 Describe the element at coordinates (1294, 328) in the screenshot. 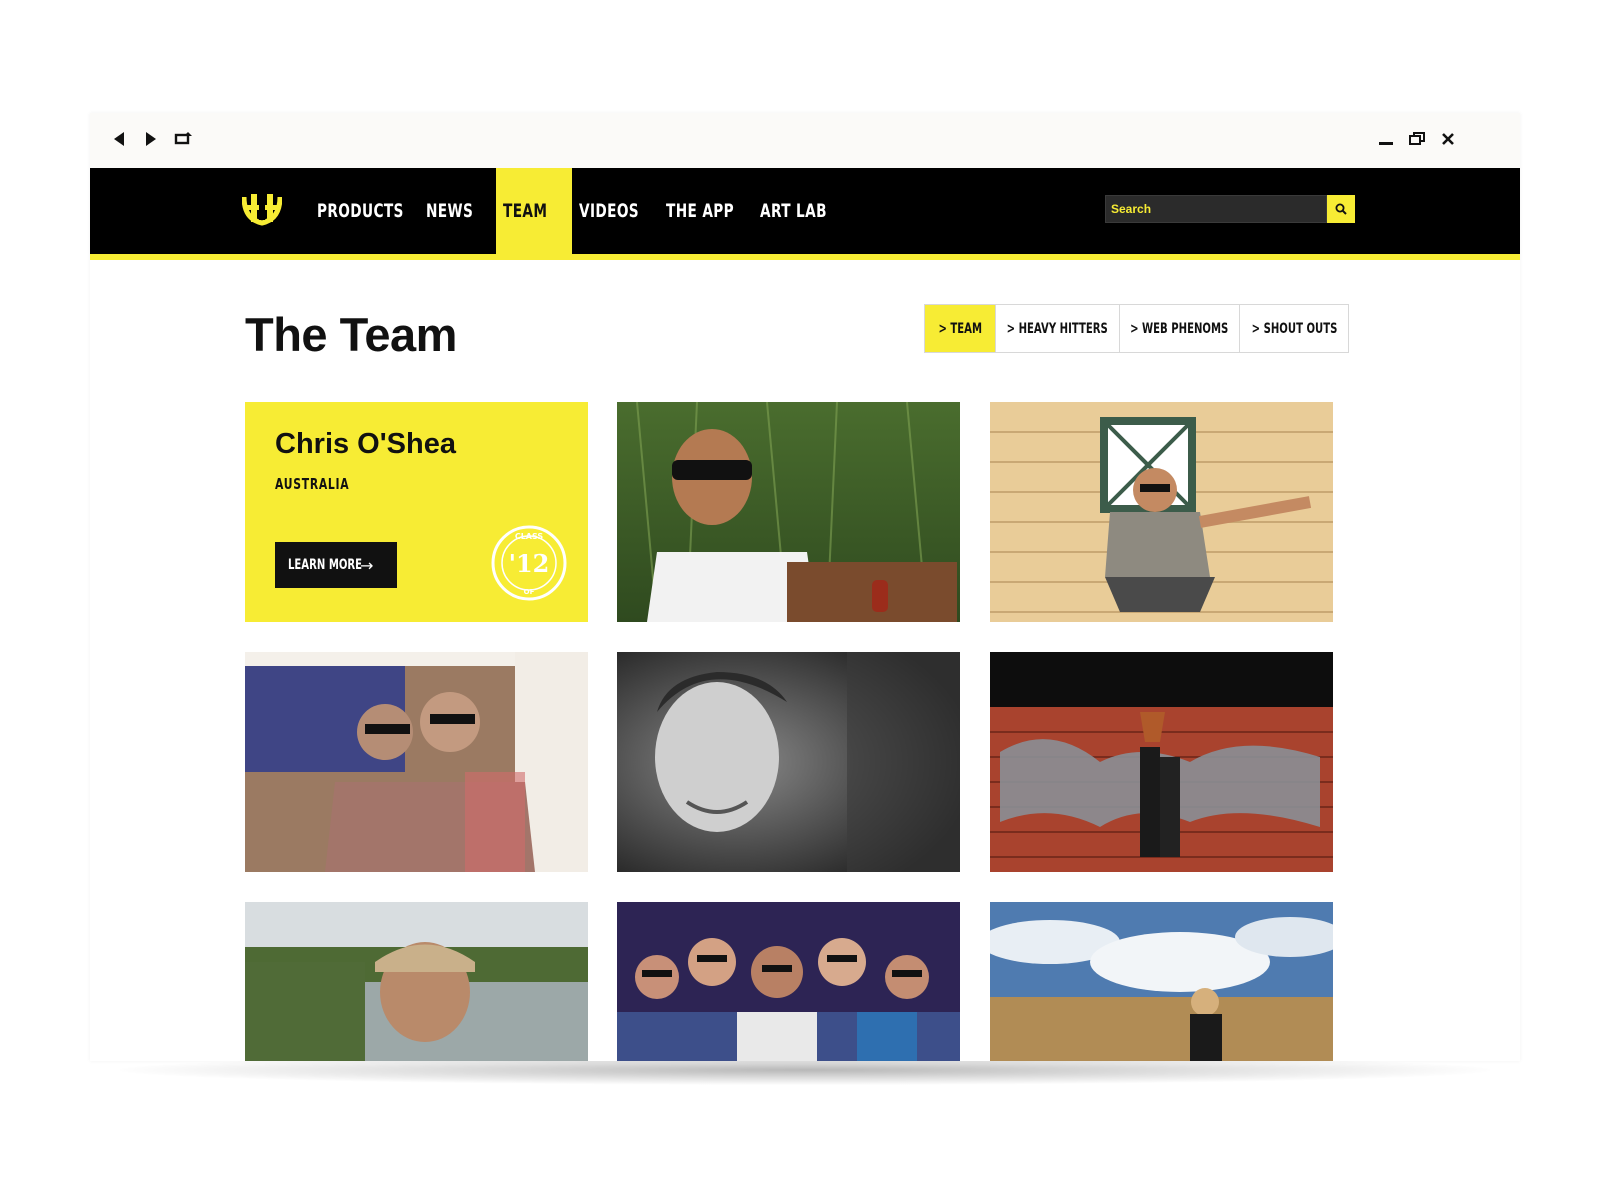

I see `tab-shout-outs: > SHOUT OUTS` at that location.